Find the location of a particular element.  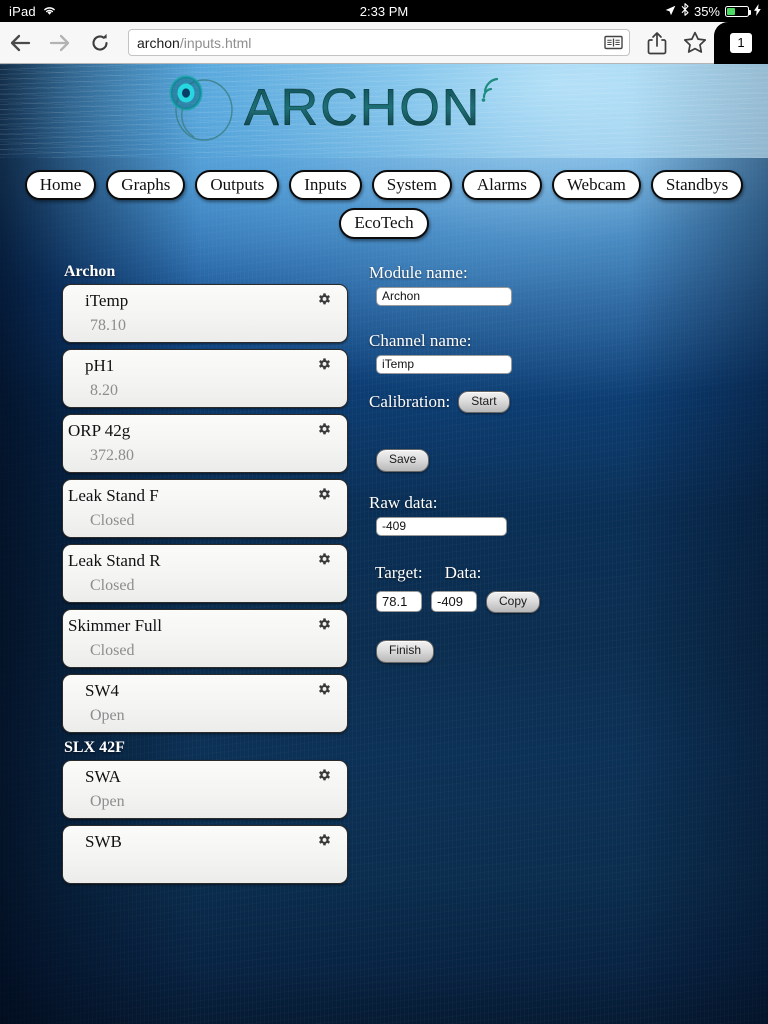

nav-item-home: Home is located at coordinates (60, 185).